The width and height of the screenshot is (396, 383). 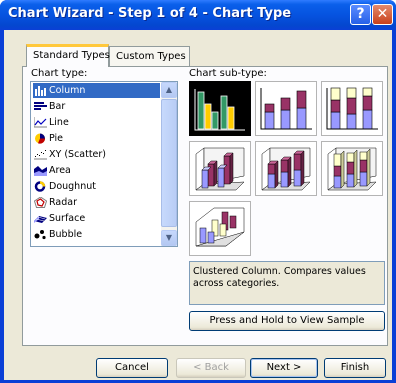 What do you see at coordinates (67, 218) in the screenshot?
I see `list-item-label: Surface` at bounding box center [67, 218].